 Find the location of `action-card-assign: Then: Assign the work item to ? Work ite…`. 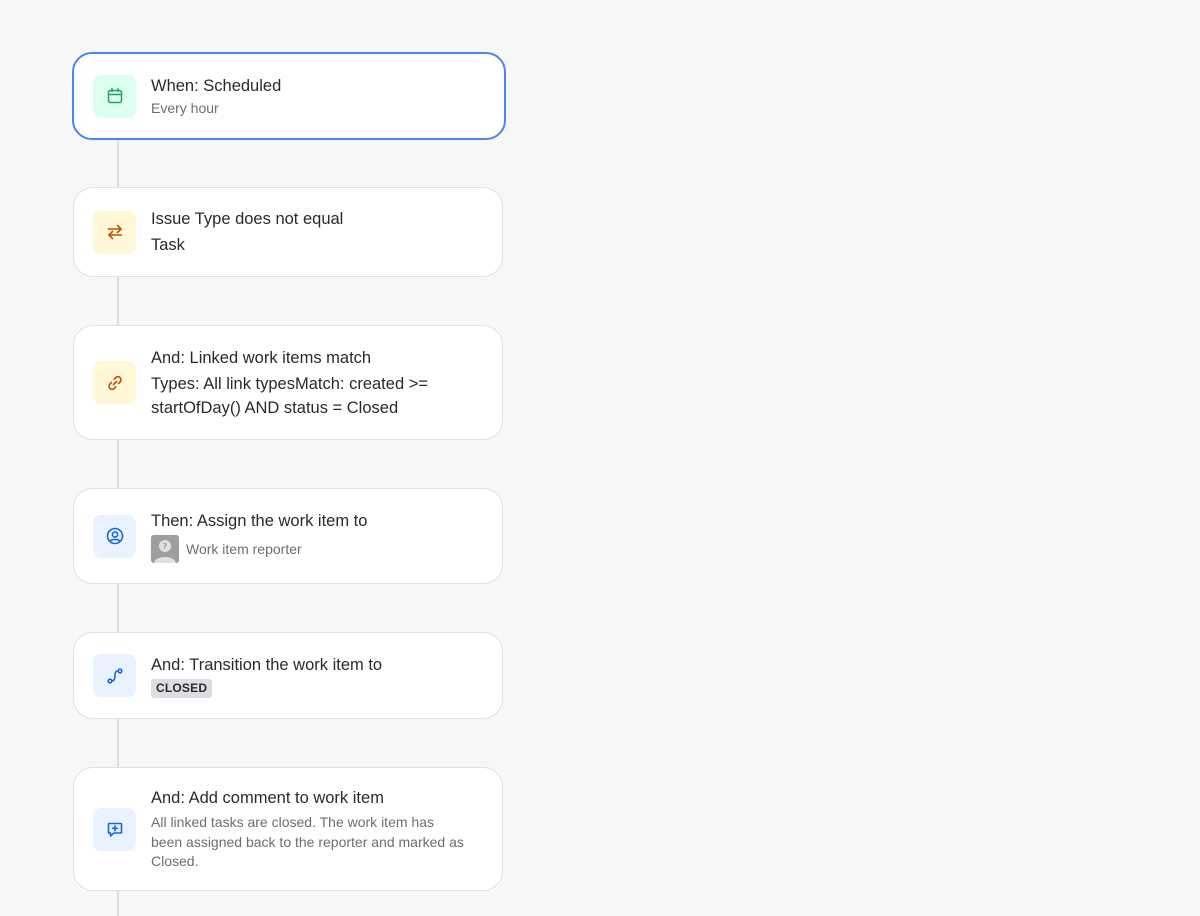

action-card-assign: Then: Assign the work item to ? Work ite… is located at coordinates (288, 536).